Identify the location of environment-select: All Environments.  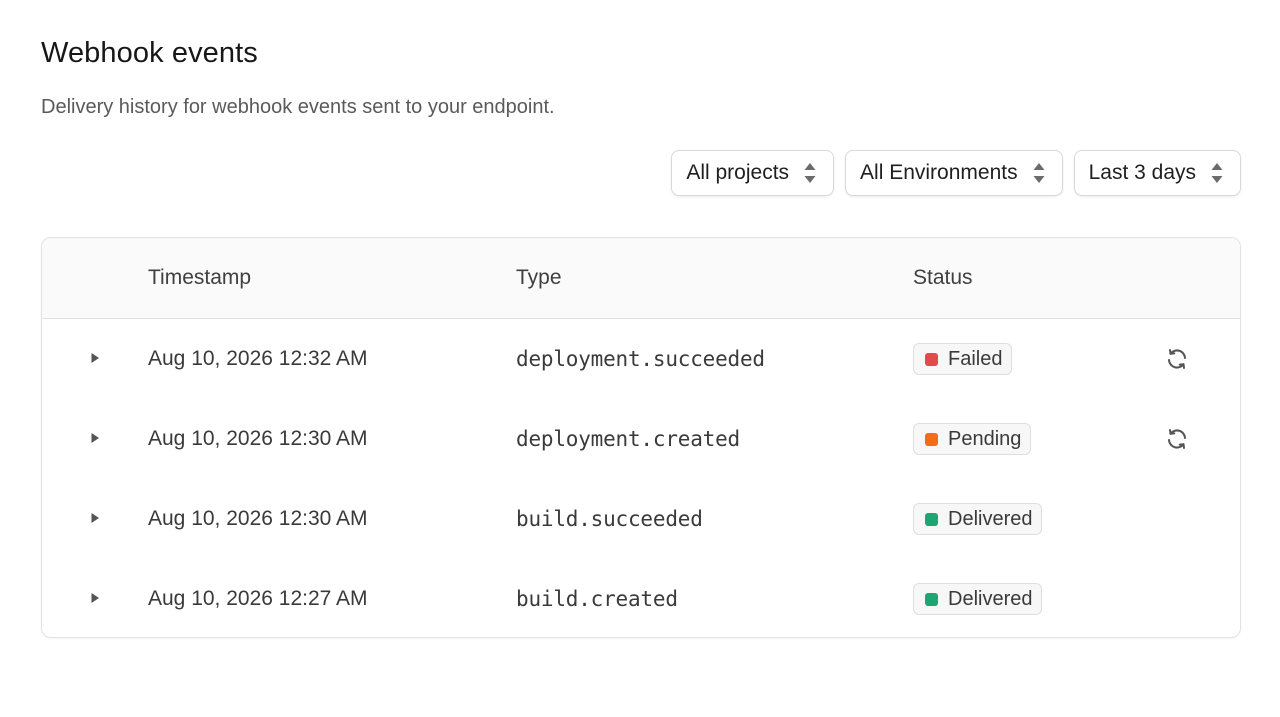
(954, 173).